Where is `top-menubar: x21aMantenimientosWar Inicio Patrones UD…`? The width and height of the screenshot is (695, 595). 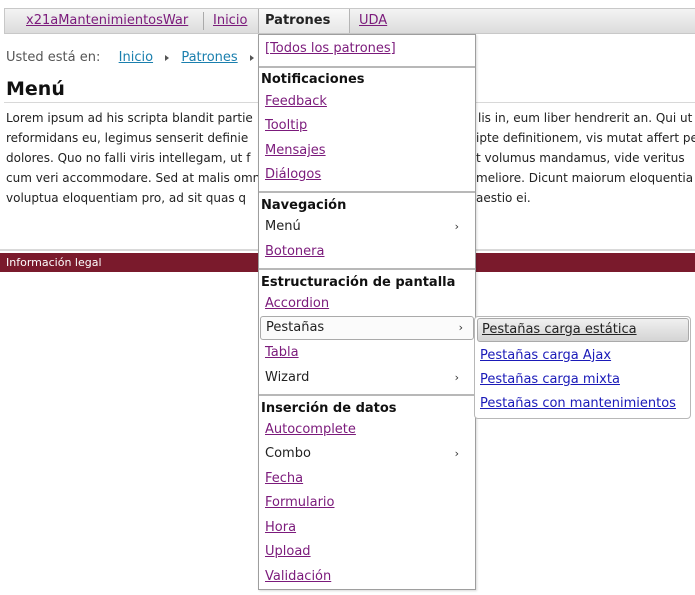
top-menubar: x21aMantenimientosWar Inicio Patrones UD… is located at coordinates (349, 28).